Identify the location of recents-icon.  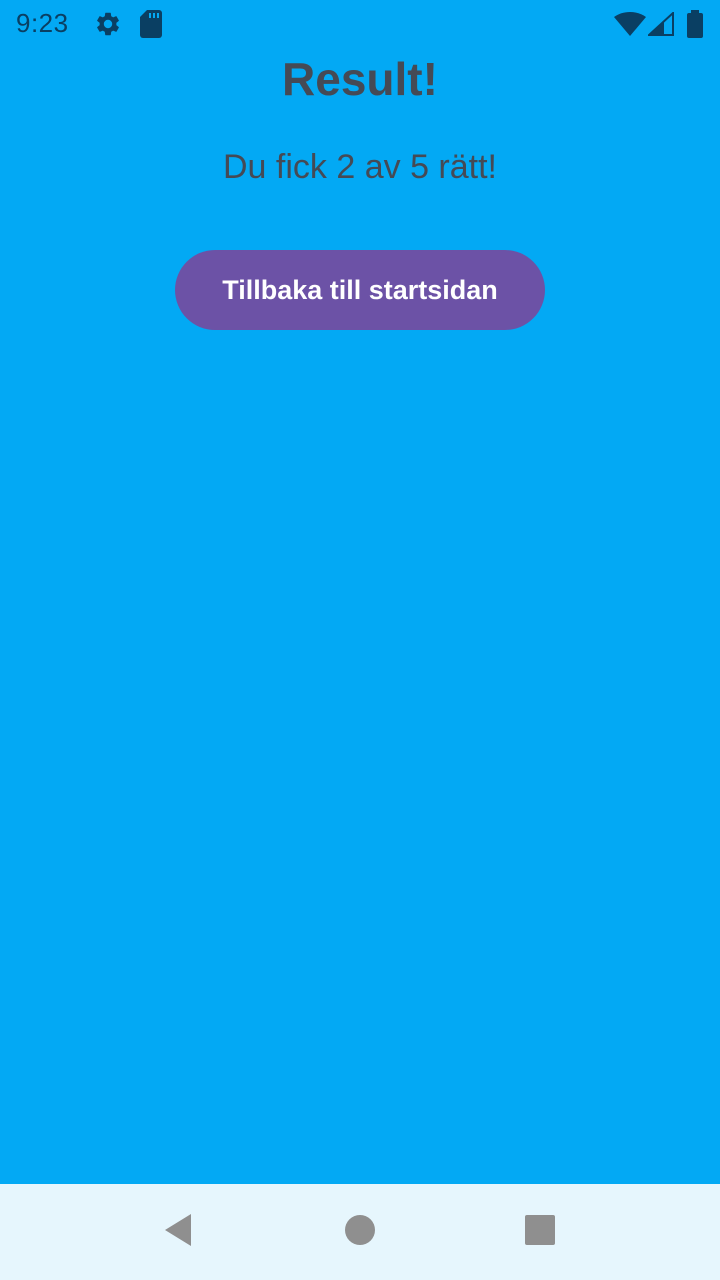
(540, 1232).